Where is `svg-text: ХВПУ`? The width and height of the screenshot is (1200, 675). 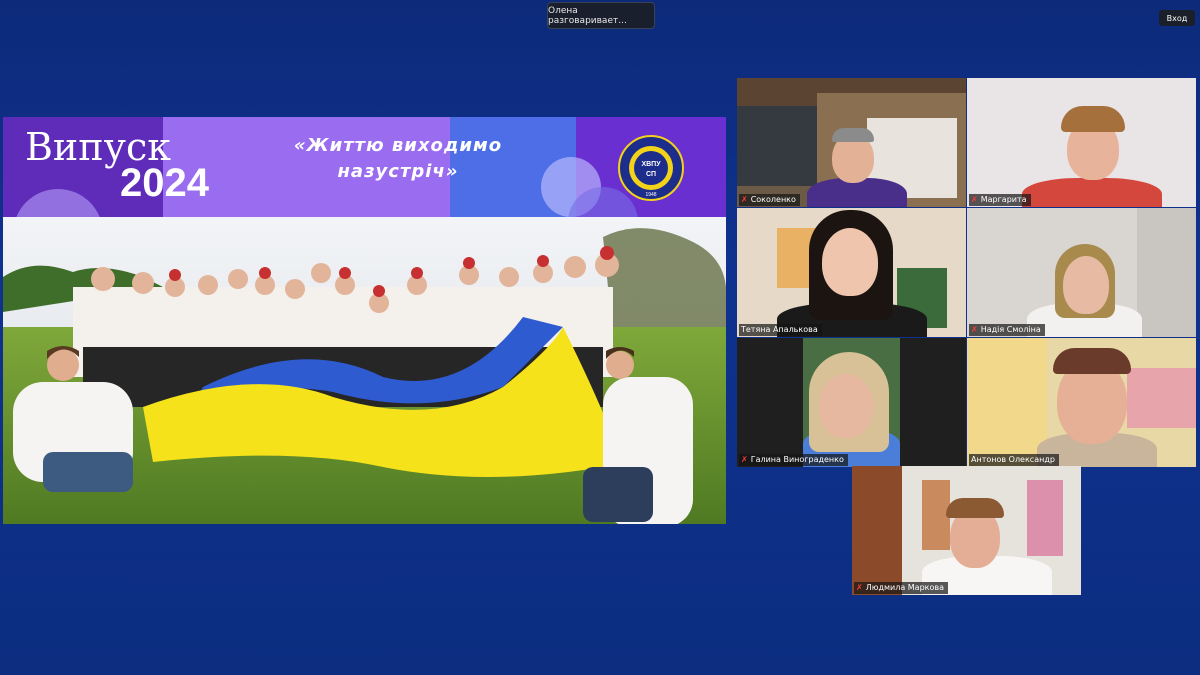 svg-text: ХВПУ is located at coordinates (651, 164).